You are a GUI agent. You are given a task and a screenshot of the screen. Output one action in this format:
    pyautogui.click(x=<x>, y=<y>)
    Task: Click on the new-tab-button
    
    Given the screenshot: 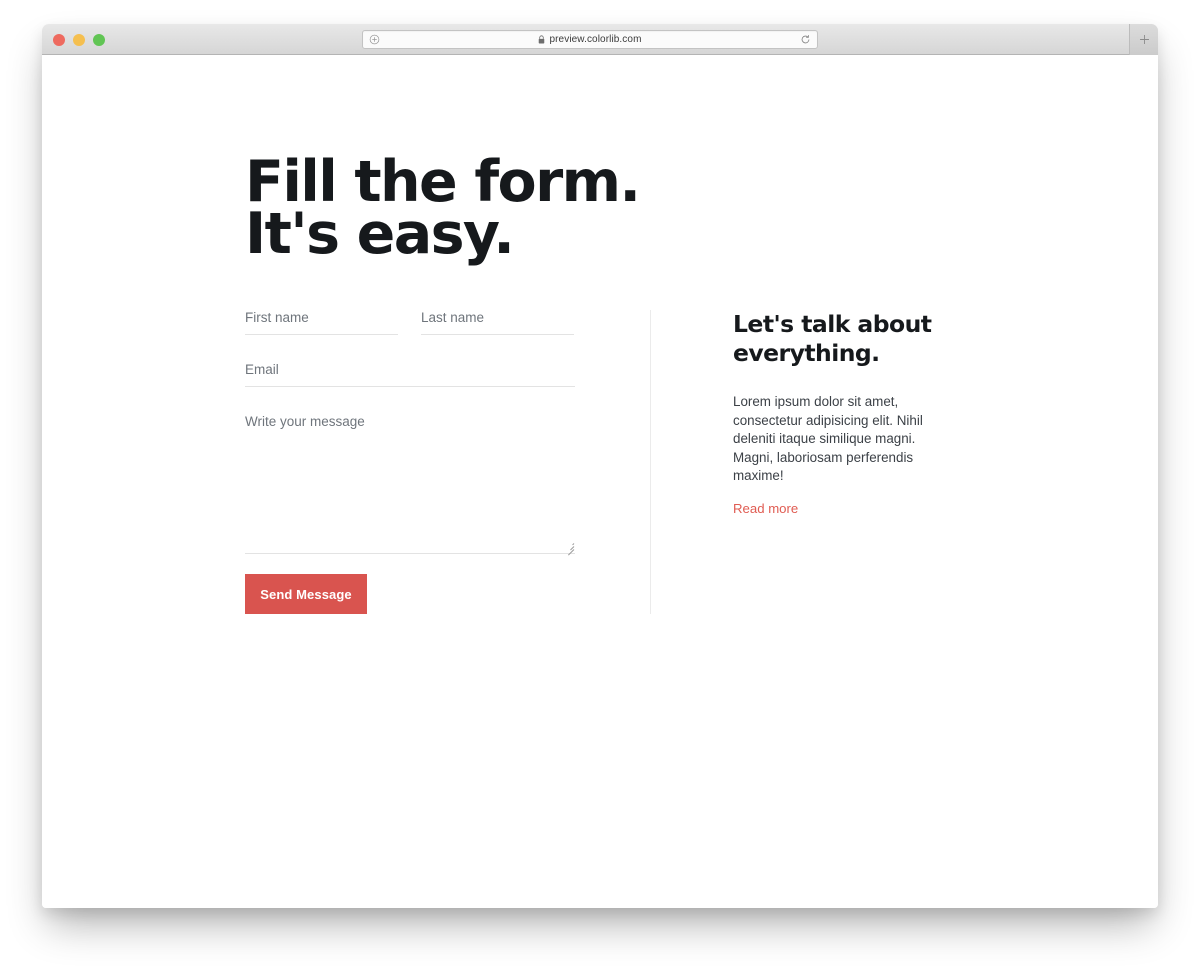 What is the action you would take?
    pyautogui.click(x=1143, y=39)
    